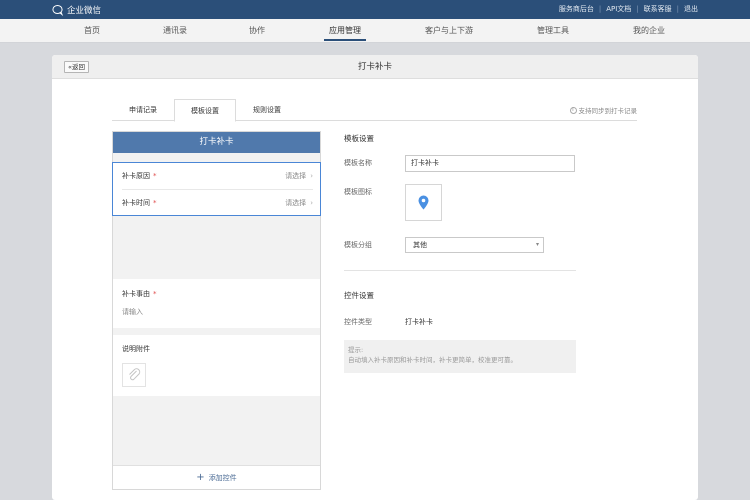  I want to click on time-placeholder: 请选择, so click(296, 203).